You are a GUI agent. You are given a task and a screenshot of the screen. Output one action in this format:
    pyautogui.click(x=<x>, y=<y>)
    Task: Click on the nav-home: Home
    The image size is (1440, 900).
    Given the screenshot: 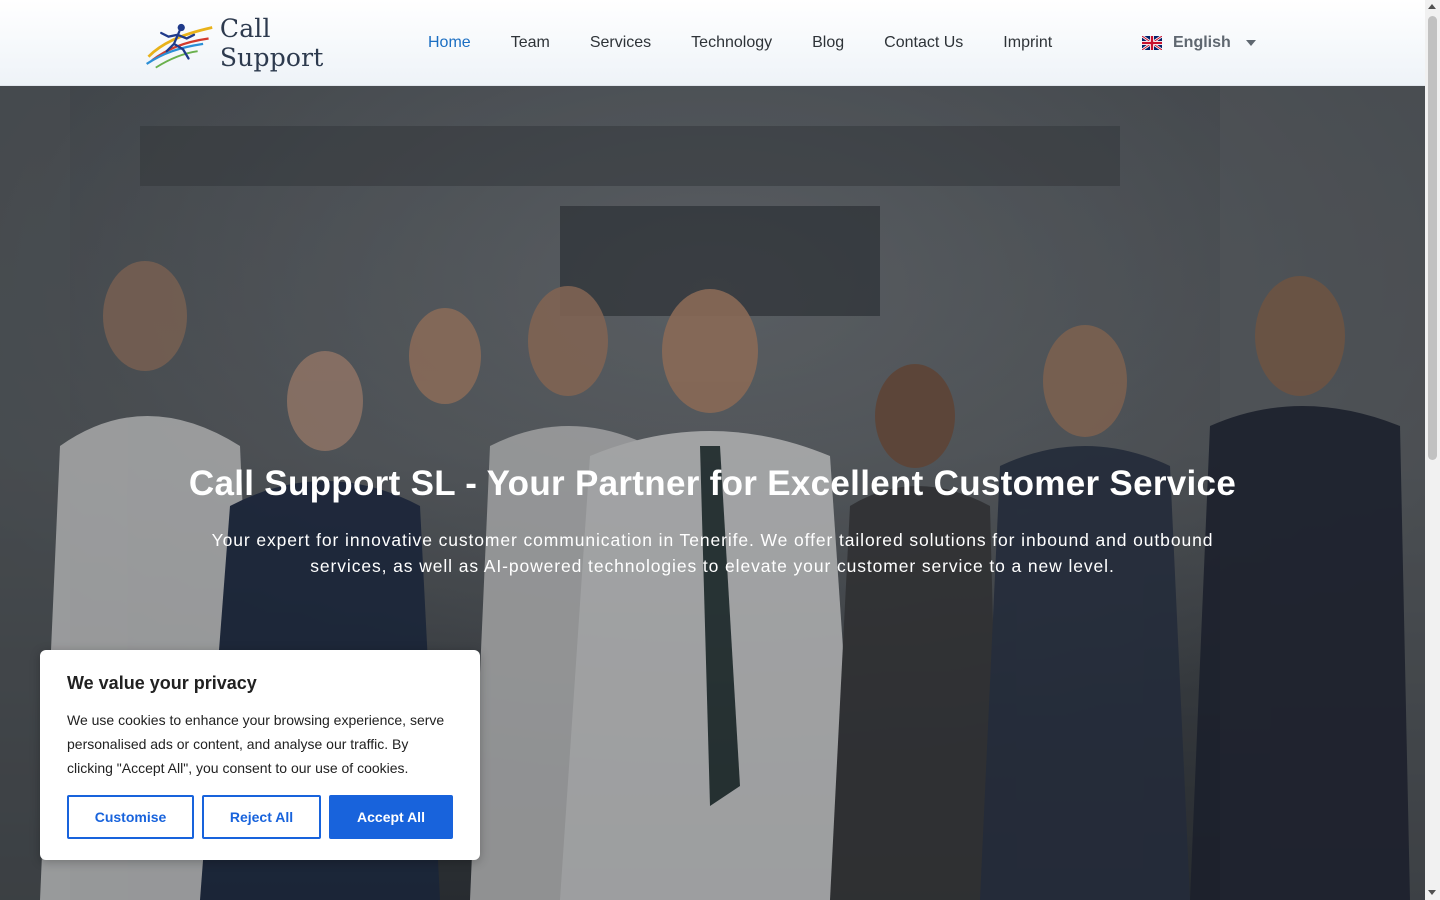 What is the action you would take?
    pyautogui.click(x=449, y=43)
    